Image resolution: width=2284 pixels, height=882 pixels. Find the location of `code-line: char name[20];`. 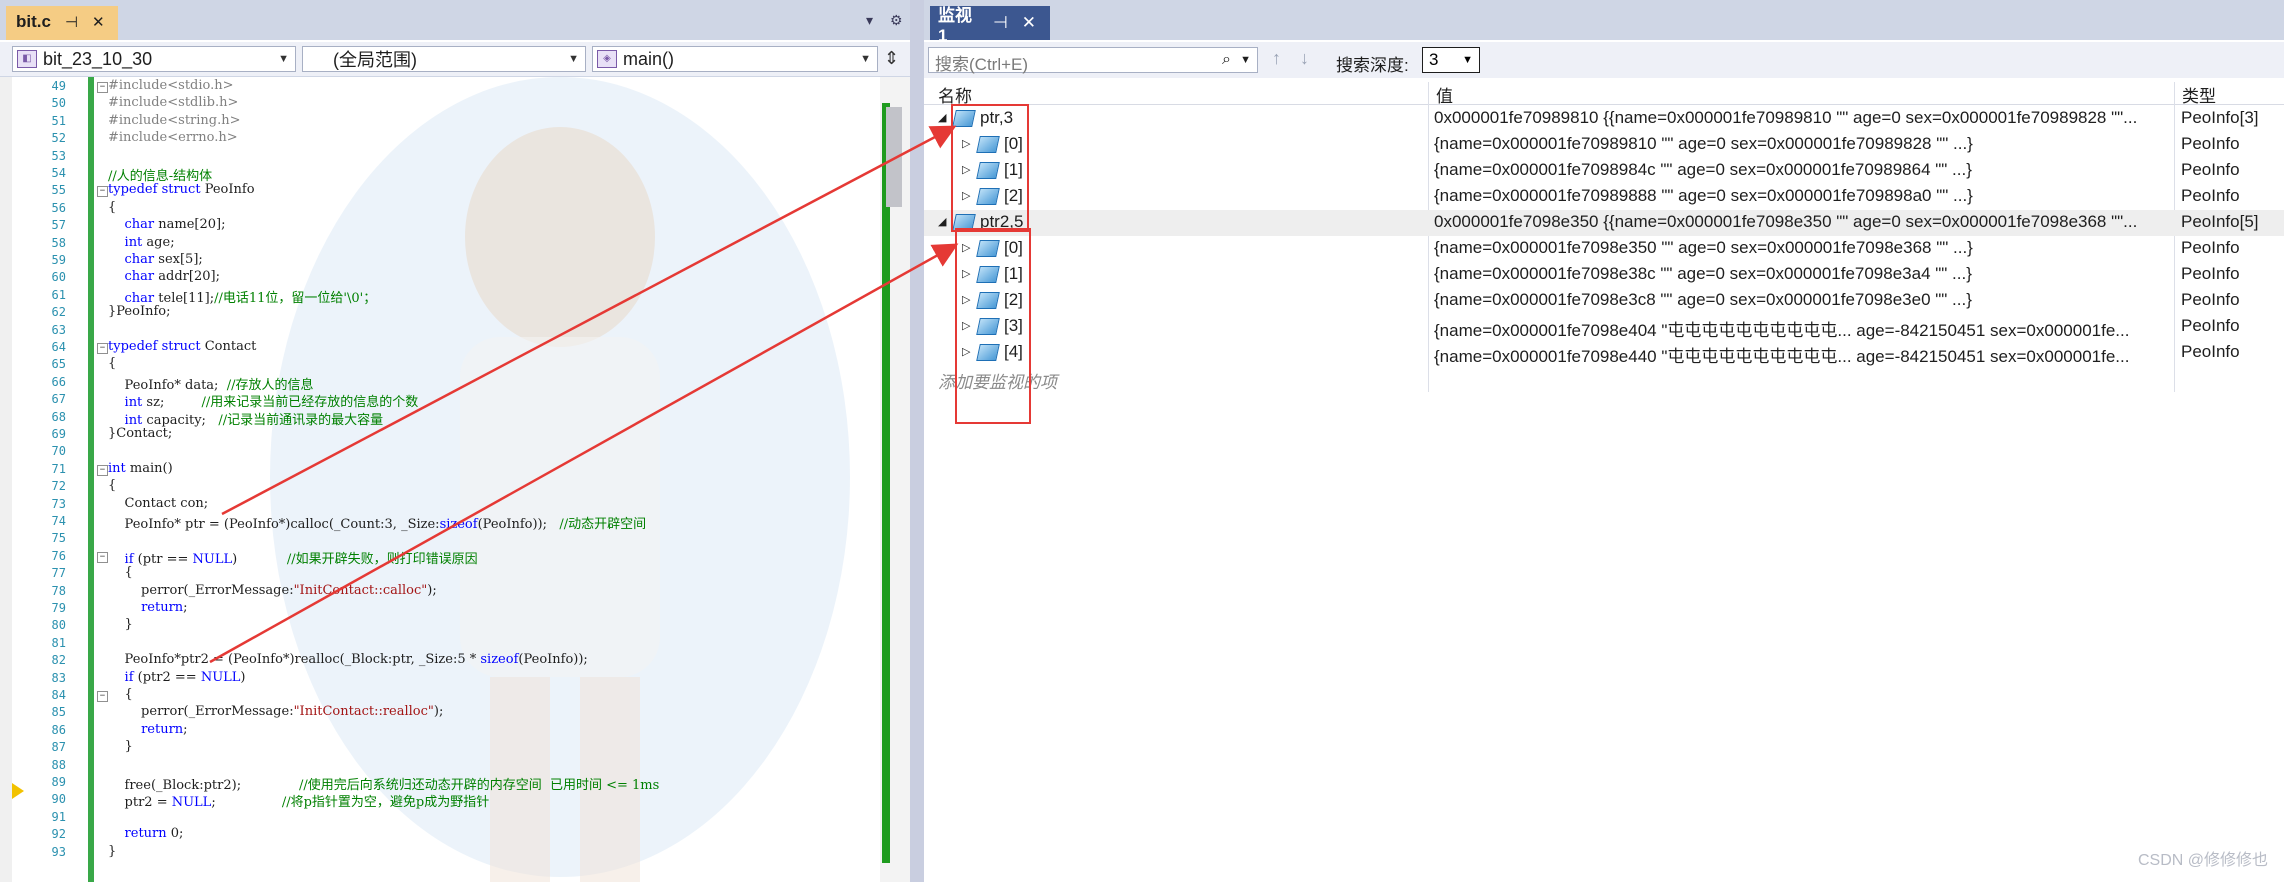

code-line: char name[20]; is located at coordinates (167, 224).